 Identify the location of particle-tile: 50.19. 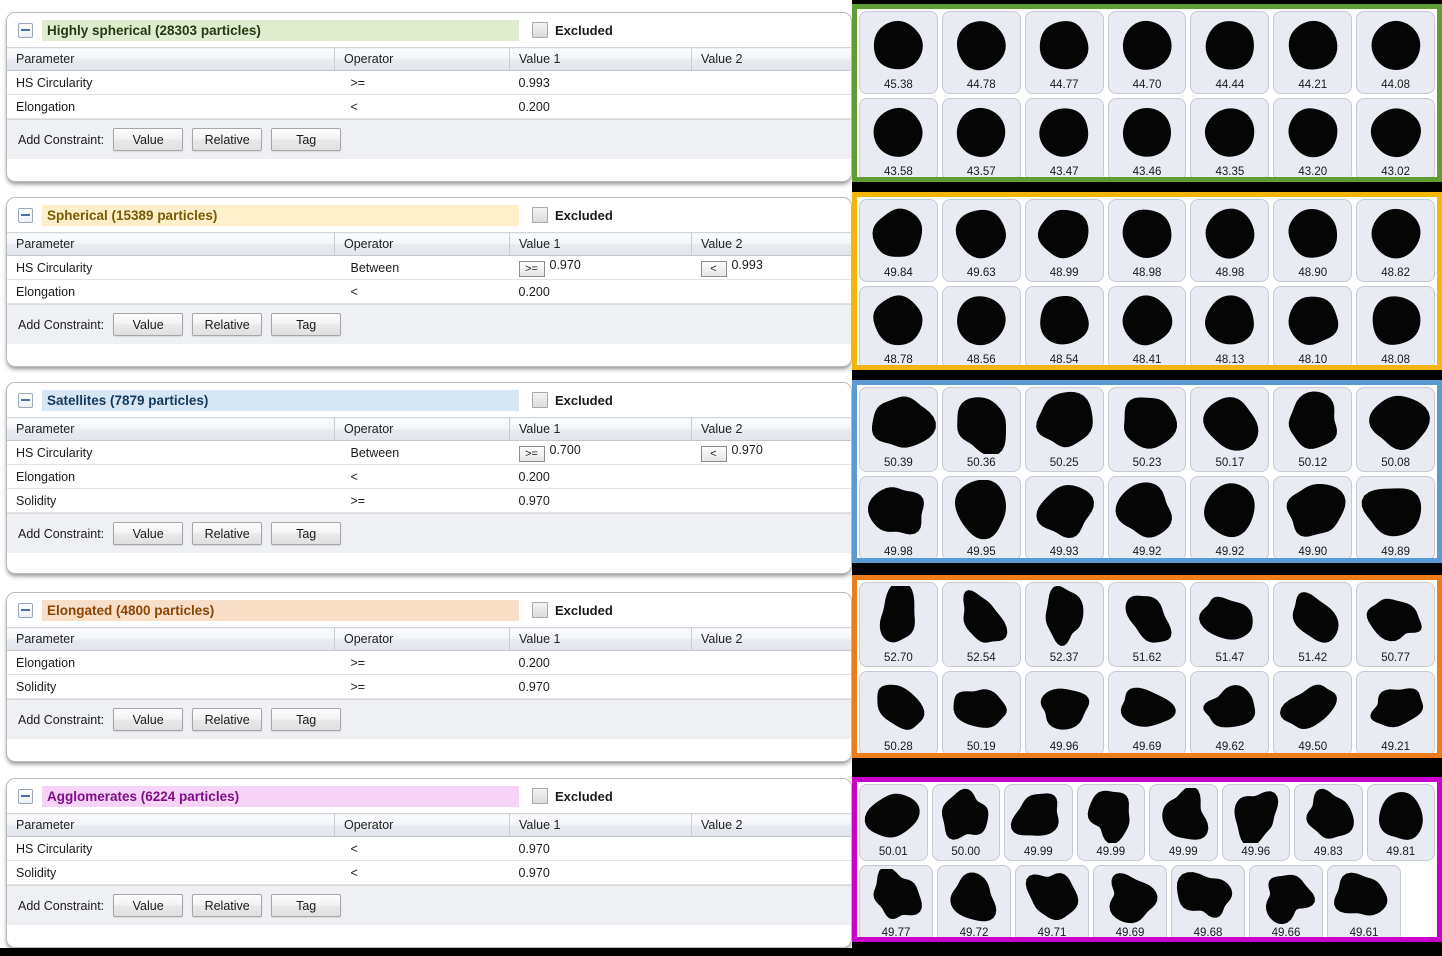
(981, 712).